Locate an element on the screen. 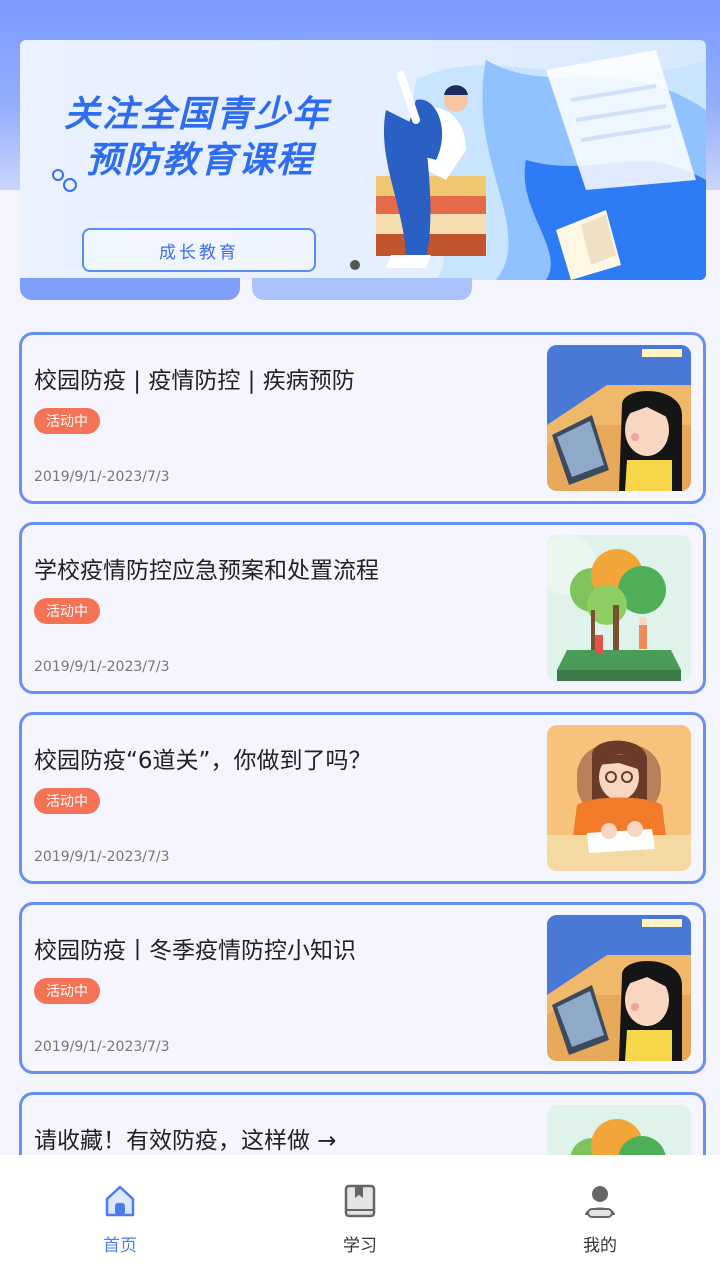  banner-title-line2: 预防教育课程 is located at coordinates (200, 160).